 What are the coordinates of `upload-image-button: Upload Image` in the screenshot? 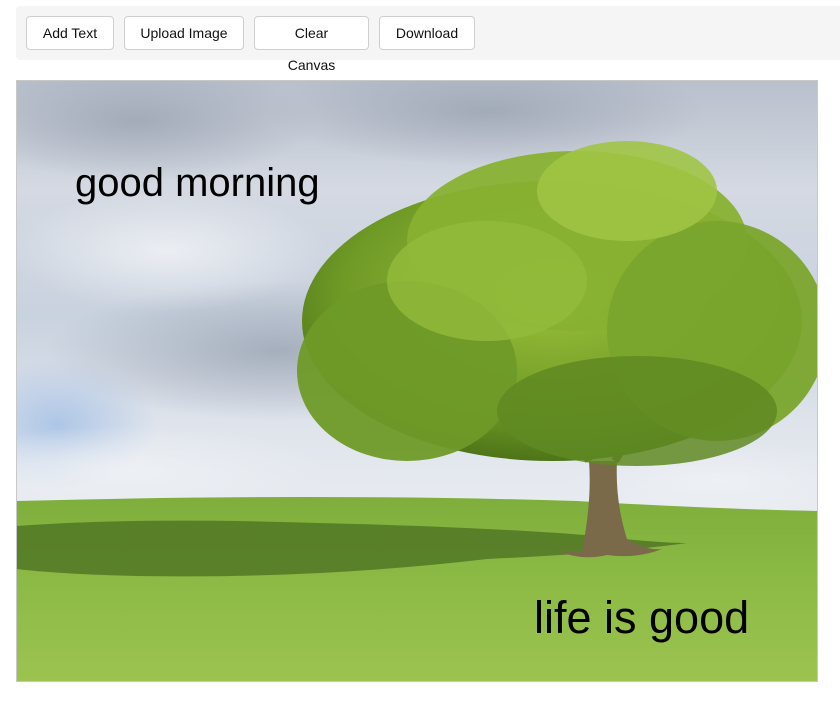 It's located at (184, 33).